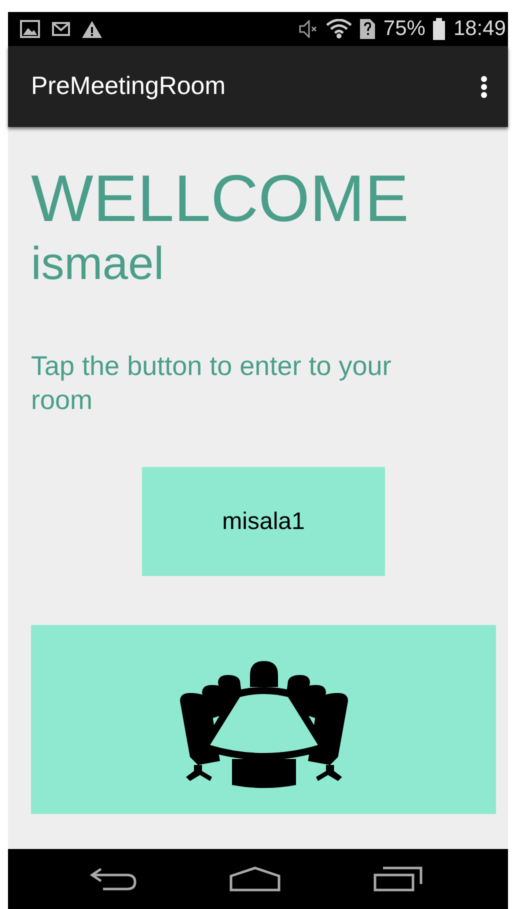 This screenshot has height=909, width=512. What do you see at coordinates (61, 29) in the screenshot?
I see `mail-icon` at bounding box center [61, 29].